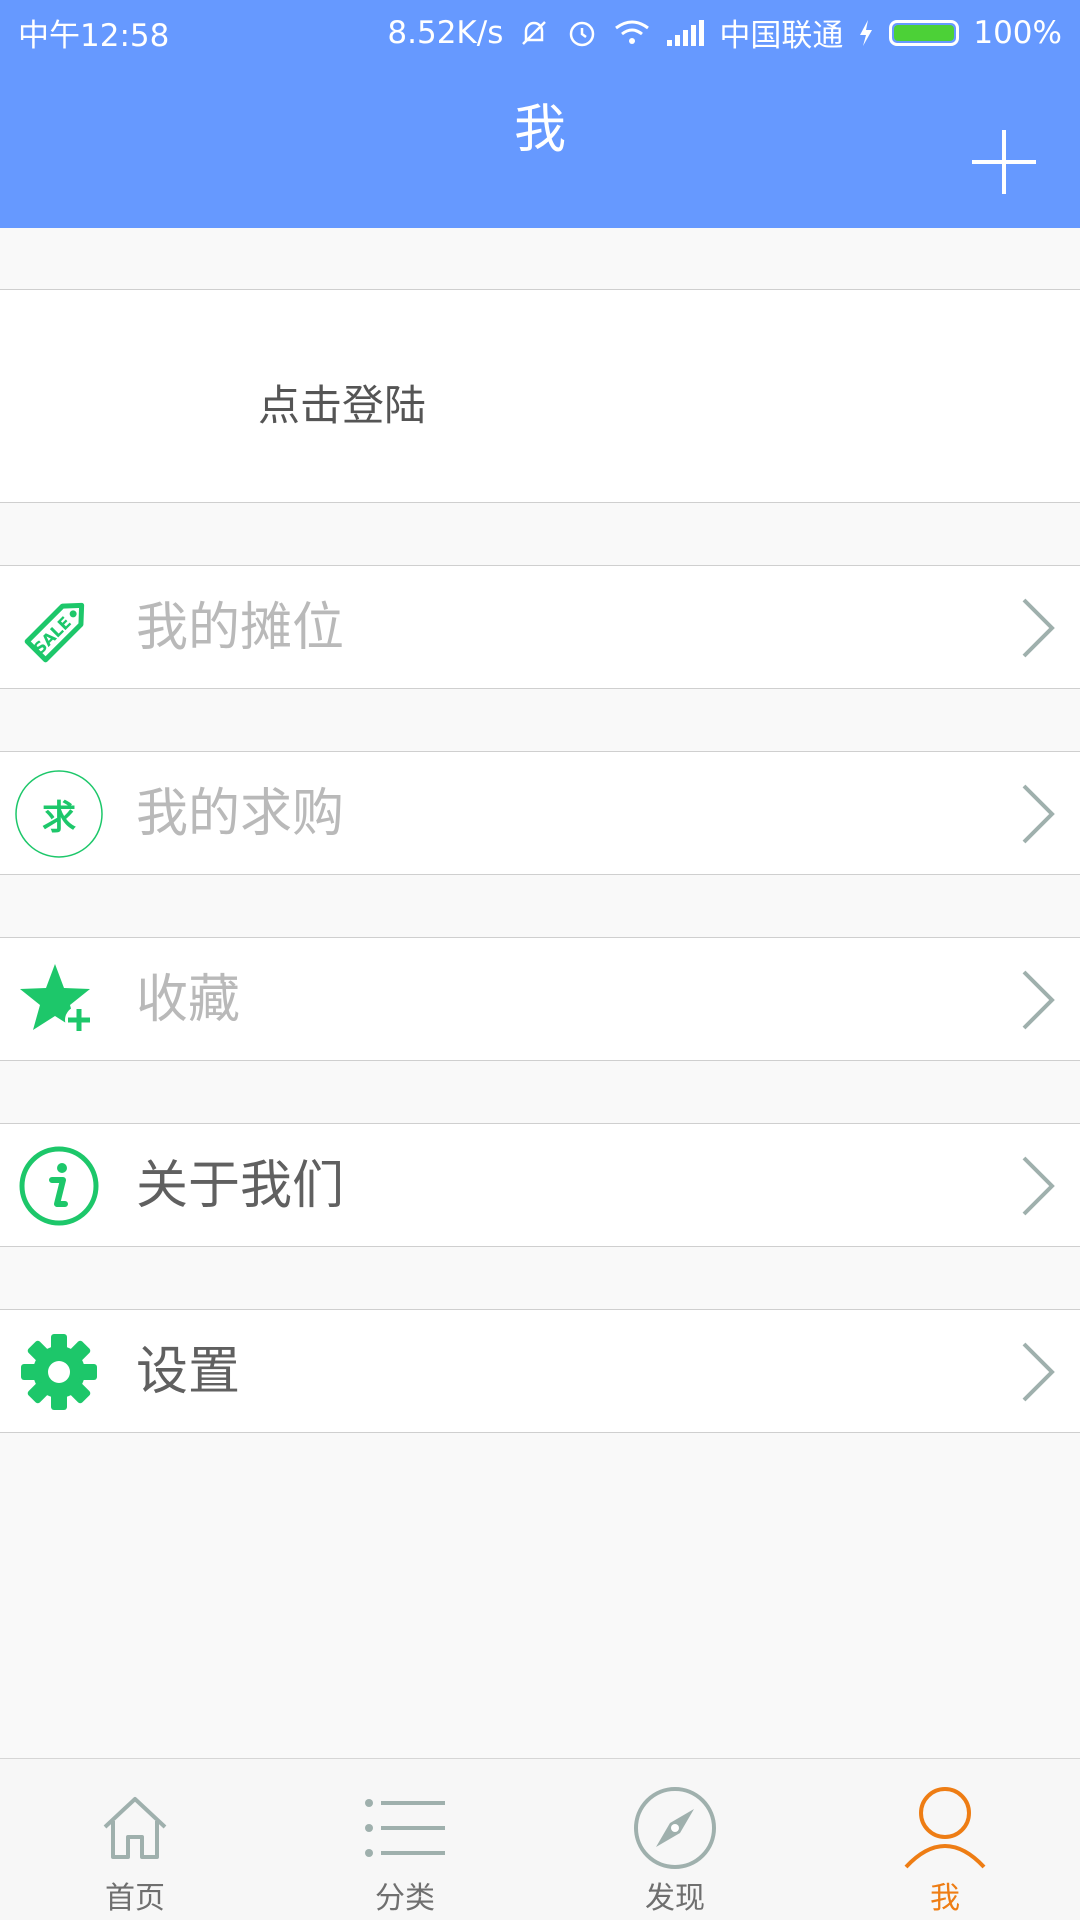 The height and width of the screenshot is (1920, 1080). What do you see at coordinates (781, 36) in the screenshot?
I see `carrier-name: 中国联通` at bounding box center [781, 36].